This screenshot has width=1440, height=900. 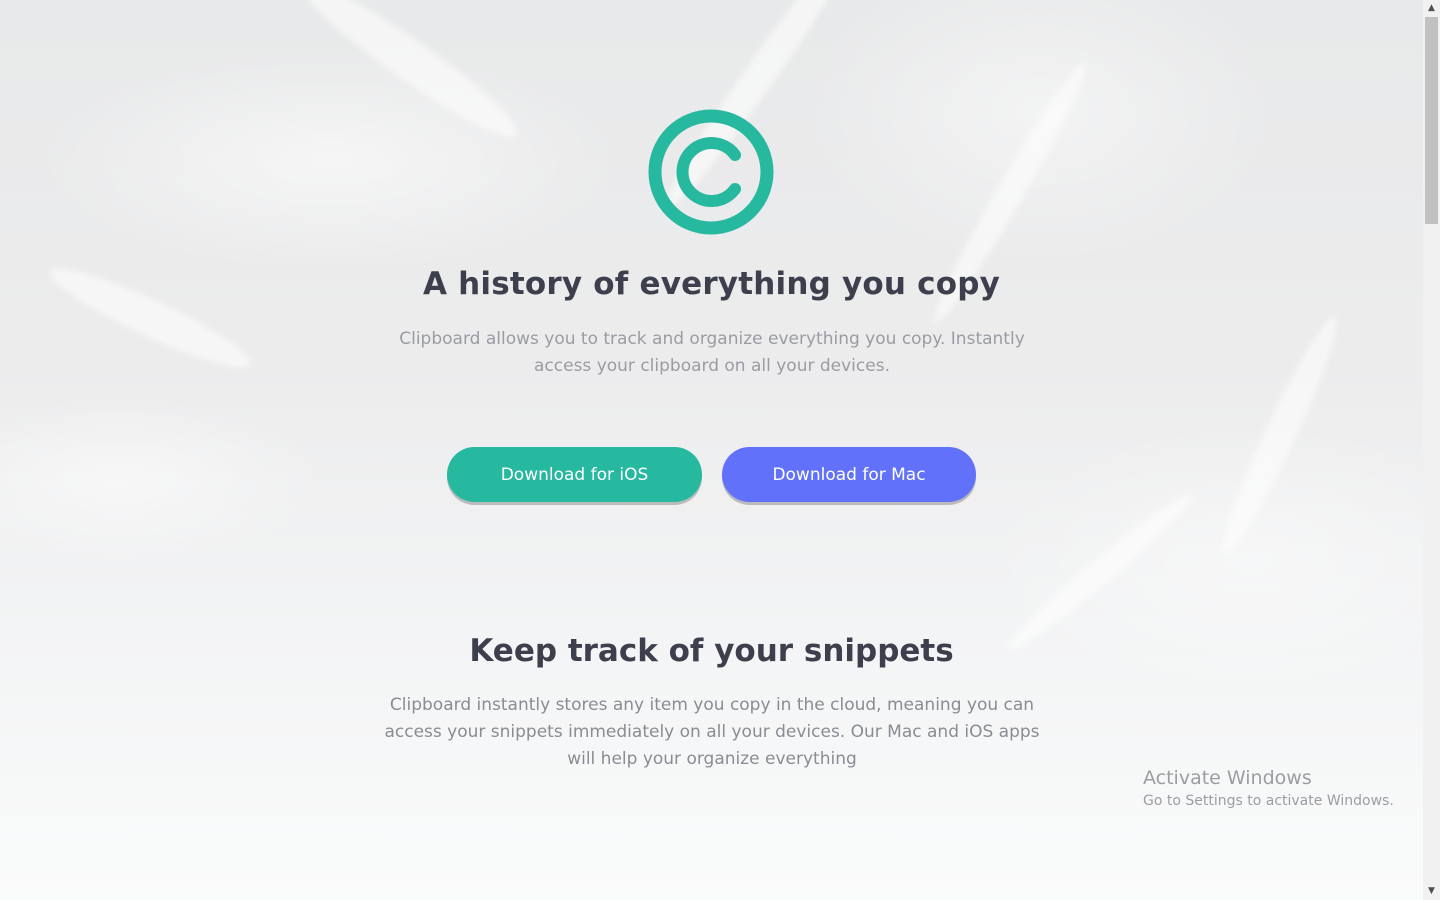 What do you see at coordinates (711, 284) in the screenshot?
I see `hero-title: A history of everything you copy` at bounding box center [711, 284].